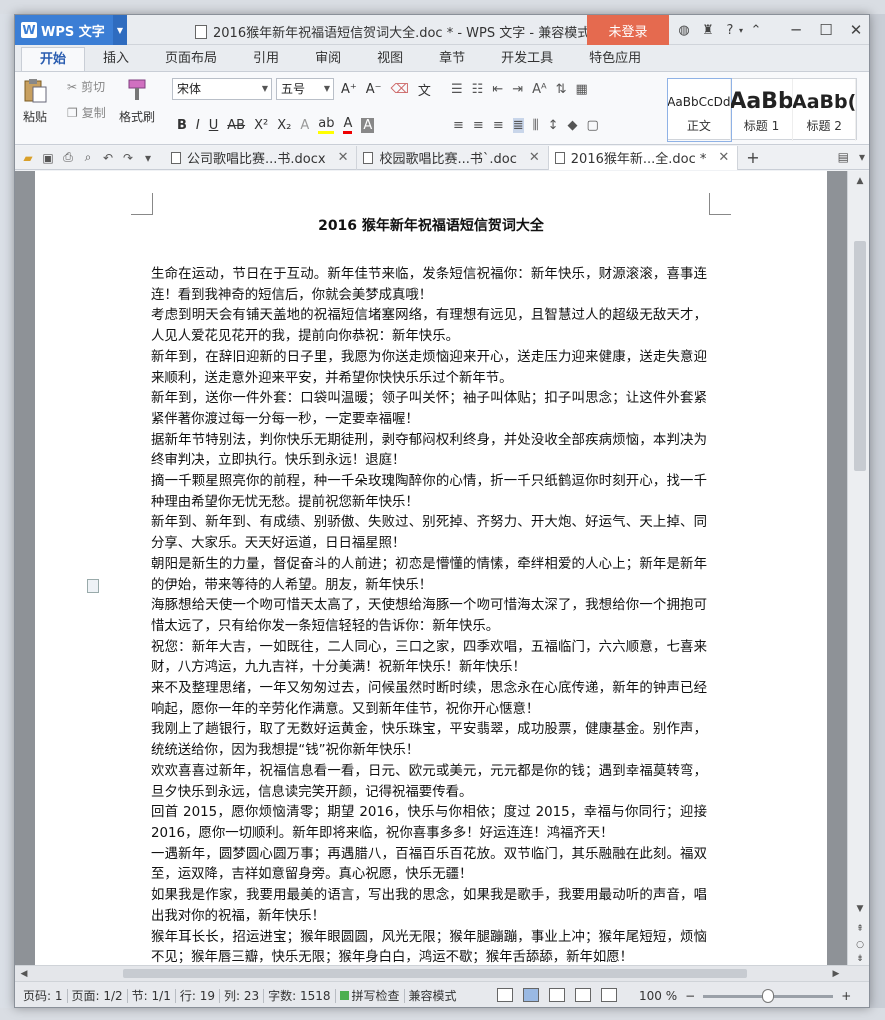  I want to click on font-name-select: 宋体 ▼, so click(222, 89).